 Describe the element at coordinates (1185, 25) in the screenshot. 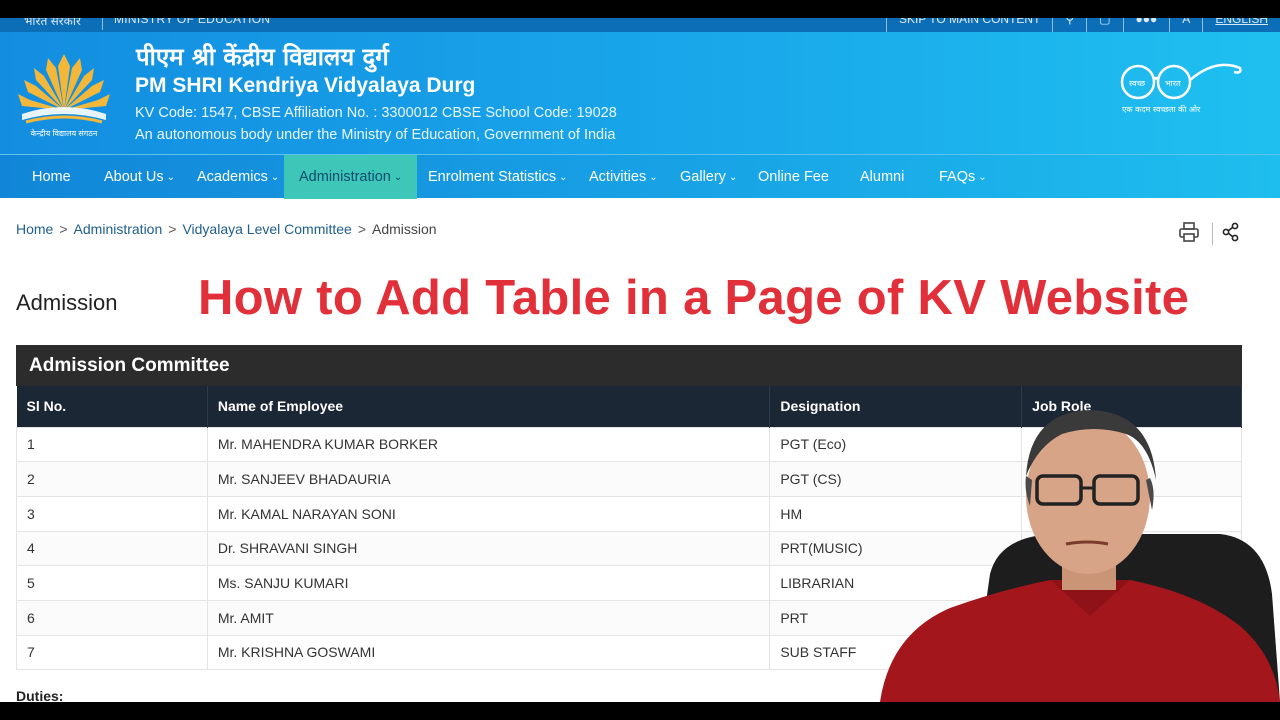

I see `text-size-icon: A` at that location.